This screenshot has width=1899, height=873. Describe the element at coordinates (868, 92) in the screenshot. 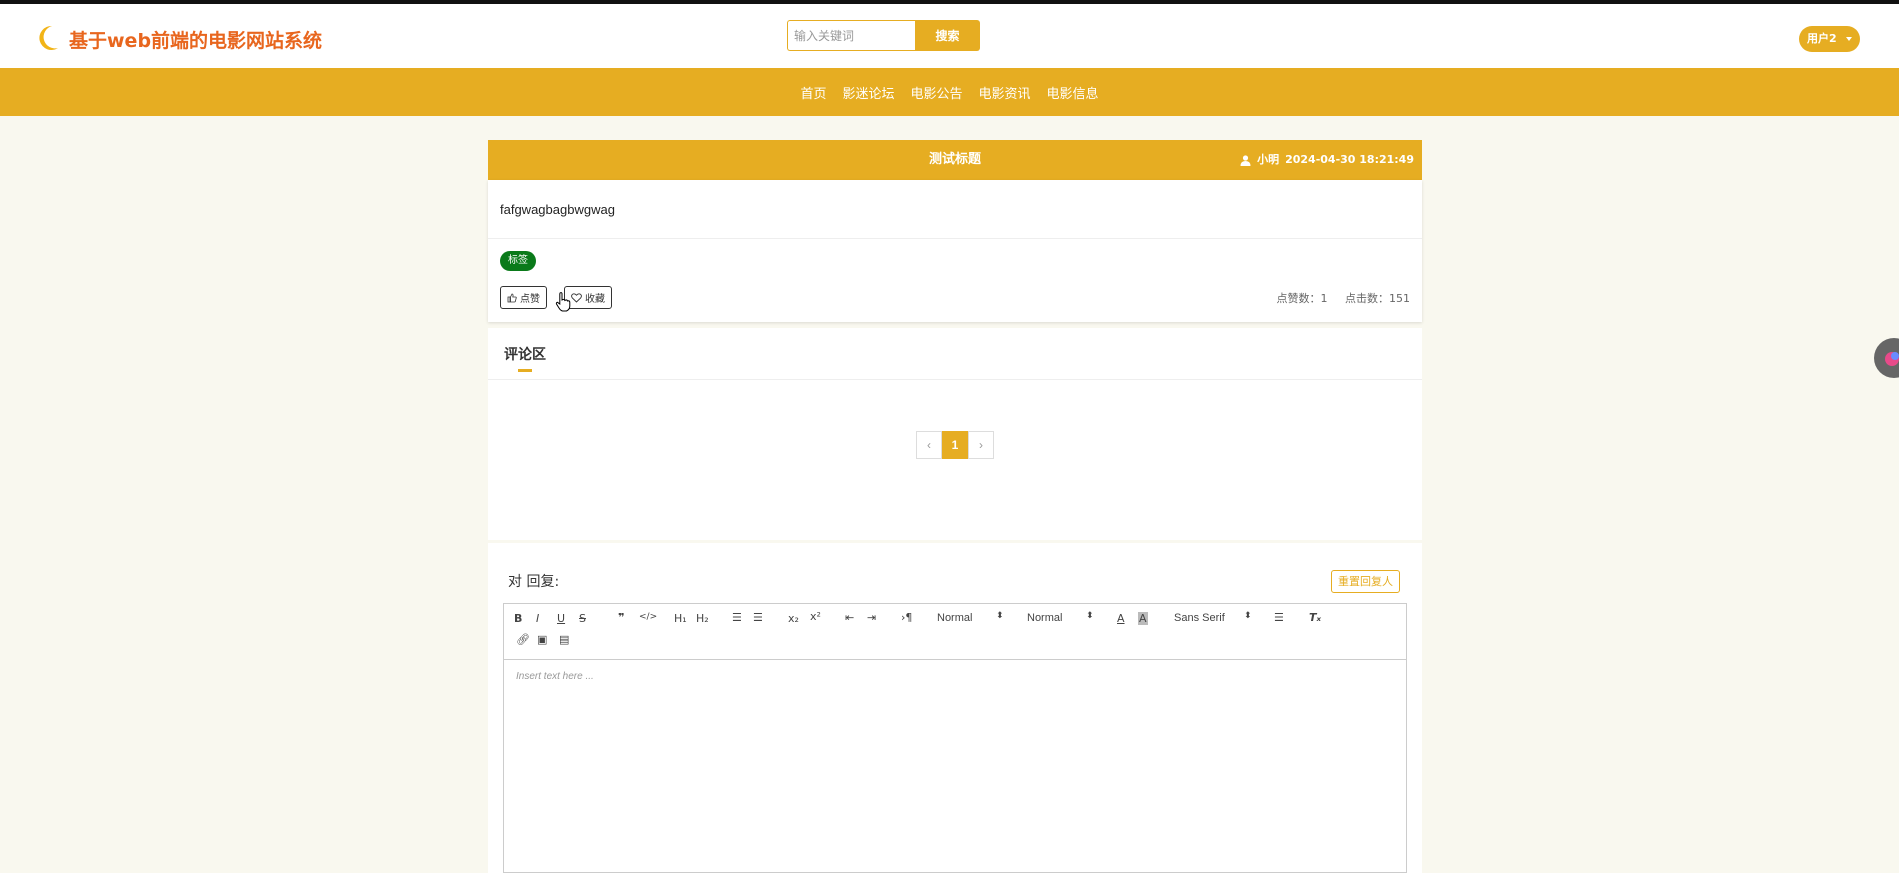

I see `nav-item-forum: 影迷论坛` at that location.